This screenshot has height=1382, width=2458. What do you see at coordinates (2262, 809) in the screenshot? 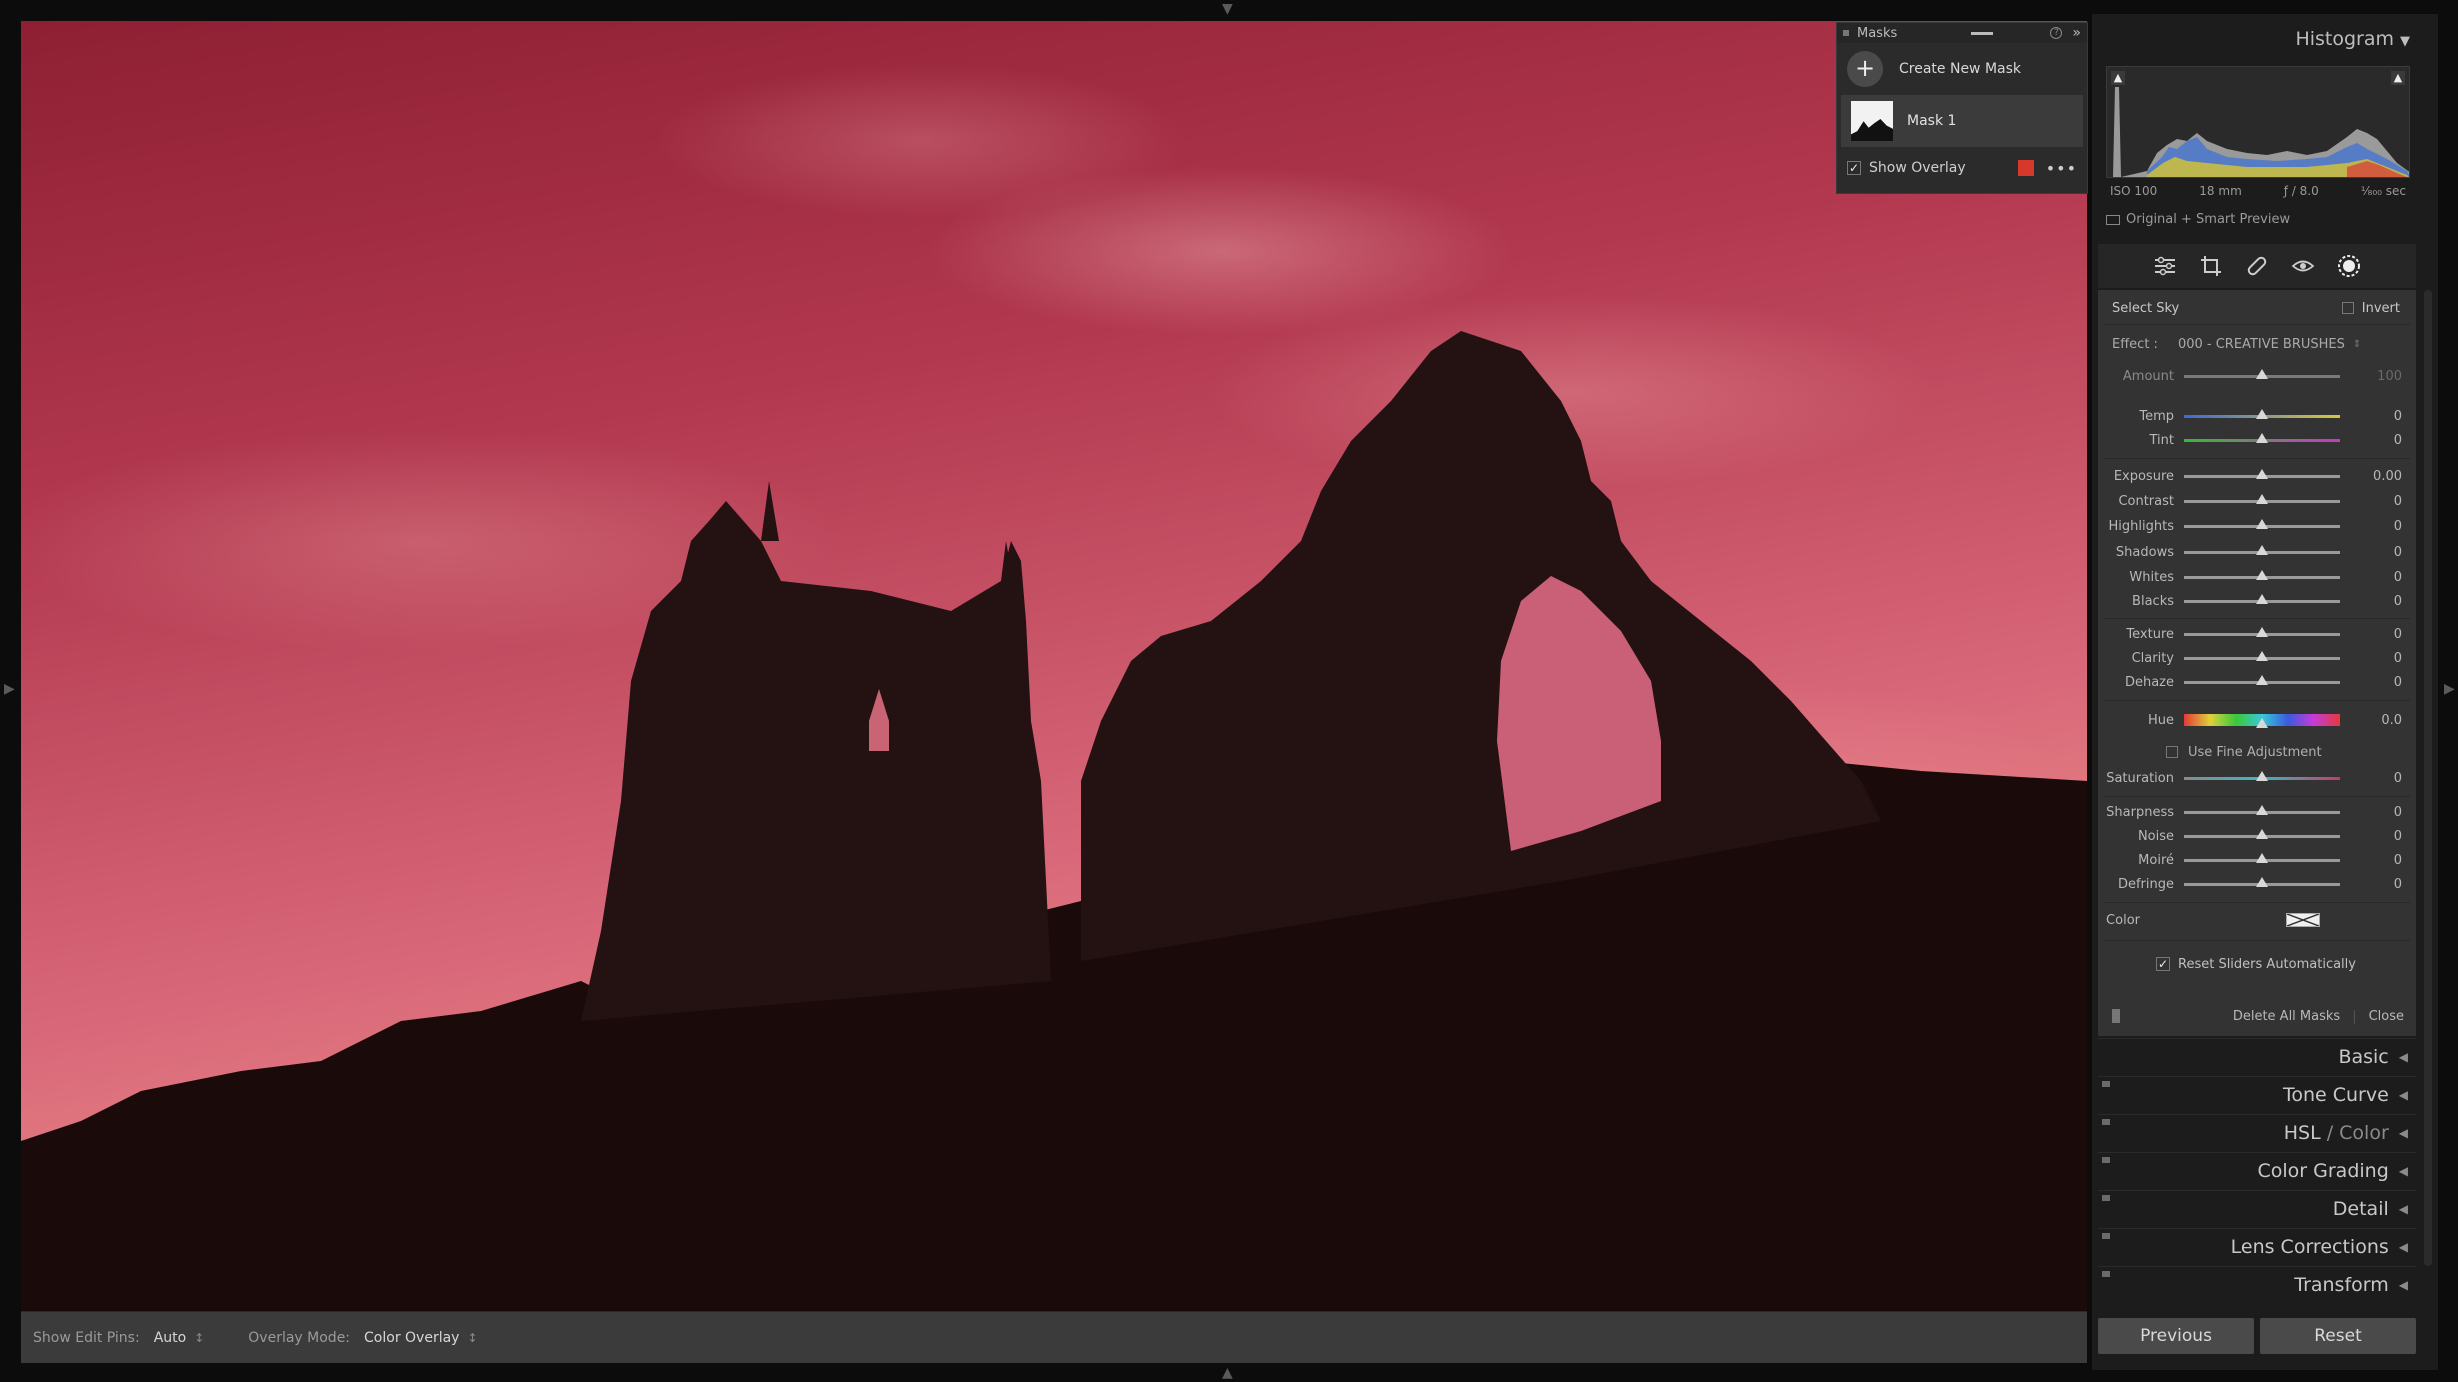
I see `sharpness-slider` at bounding box center [2262, 809].